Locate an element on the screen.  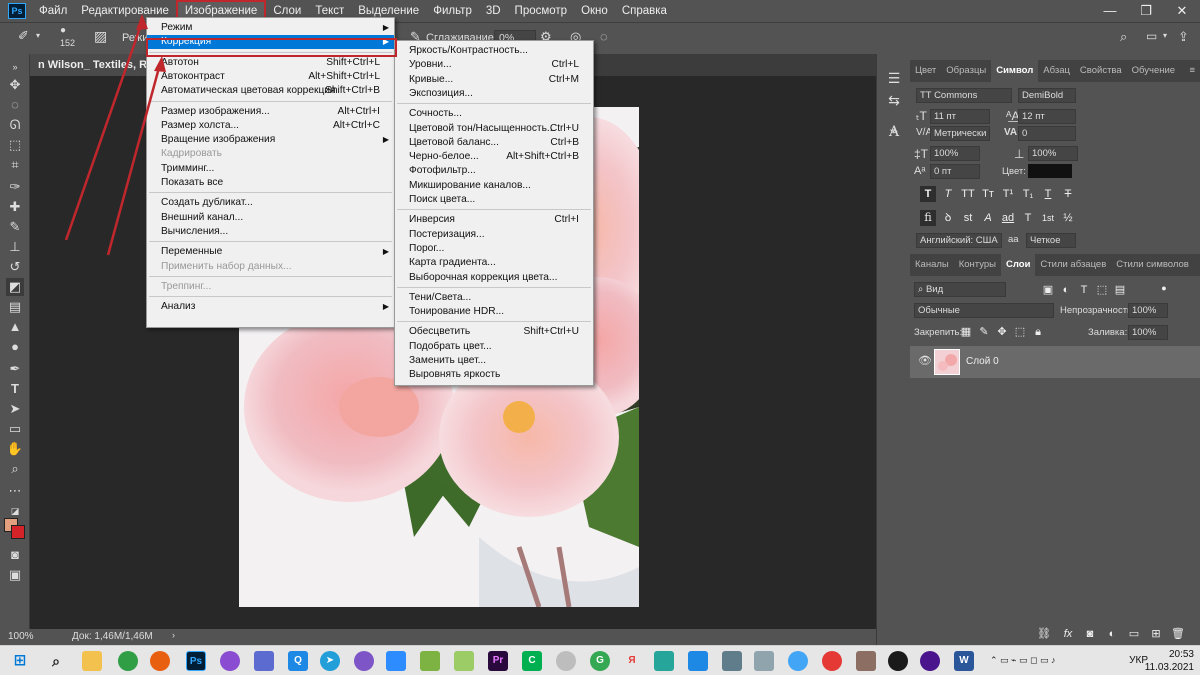
filter-pixel-icon: ▣ is located at coordinates (1048, 290).